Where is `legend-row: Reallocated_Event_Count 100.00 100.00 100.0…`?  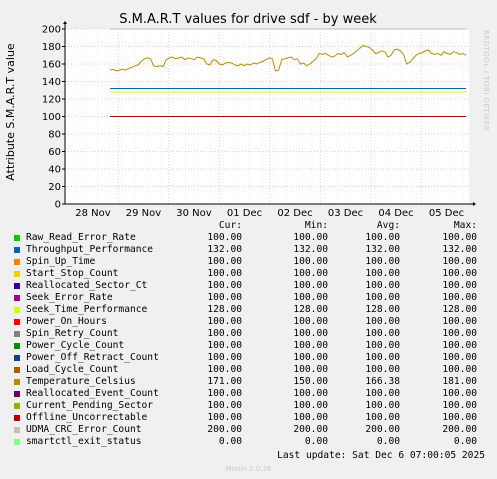
legend-row: Reallocated_Event_Count 100.00 100.00 100.0… is located at coordinates (252, 394).